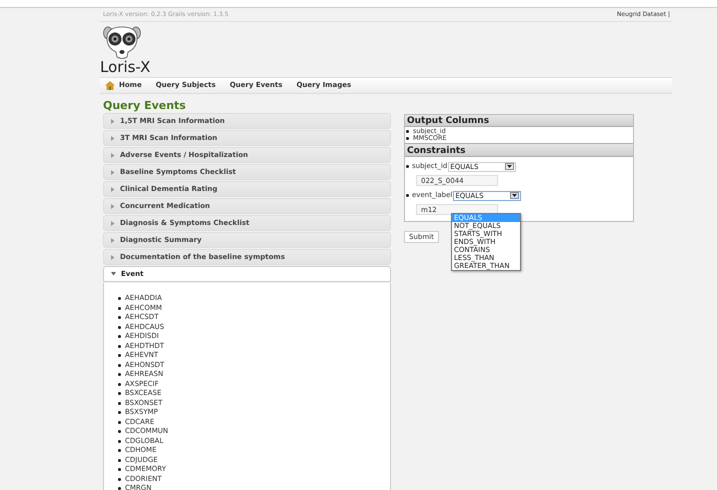 This screenshot has width=717, height=490. What do you see at coordinates (519, 150) in the screenshot?
I see `panel-header: Constraints` at bounding box center [519, 150].